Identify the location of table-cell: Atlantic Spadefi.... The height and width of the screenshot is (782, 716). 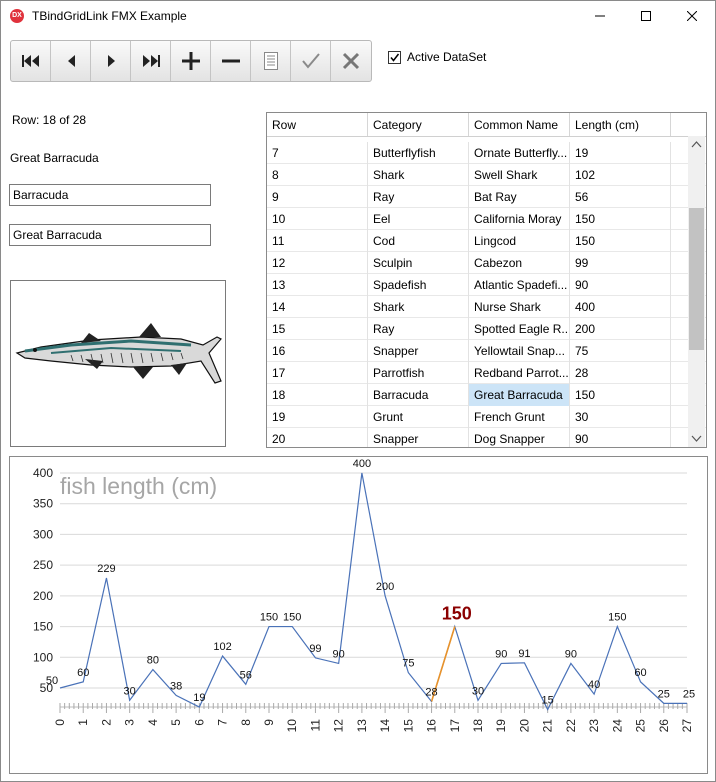
(519, 285).